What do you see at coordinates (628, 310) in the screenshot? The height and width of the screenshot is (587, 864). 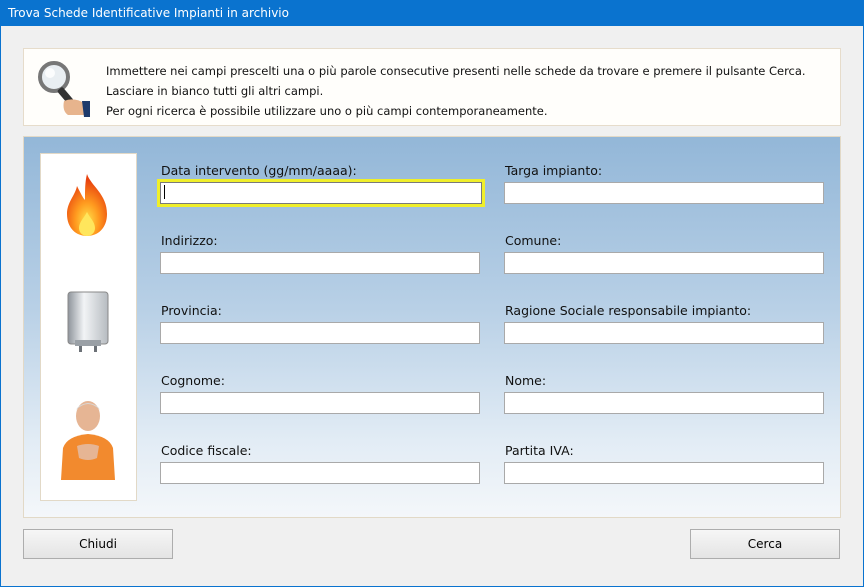 I see `ragione-sociale-label: Ragione Sociale responsabile impianto:` at bounding box center [628, 310].